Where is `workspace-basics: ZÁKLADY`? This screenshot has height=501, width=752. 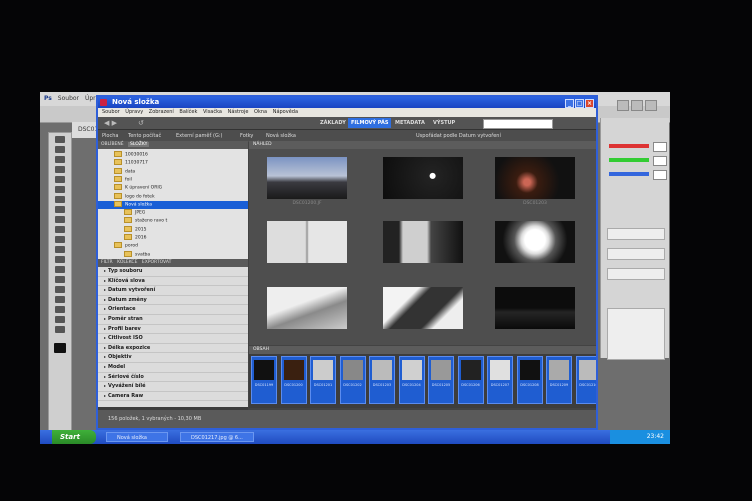
workspace-basics: ZÁKLADY is located at coordinates (333, 123).